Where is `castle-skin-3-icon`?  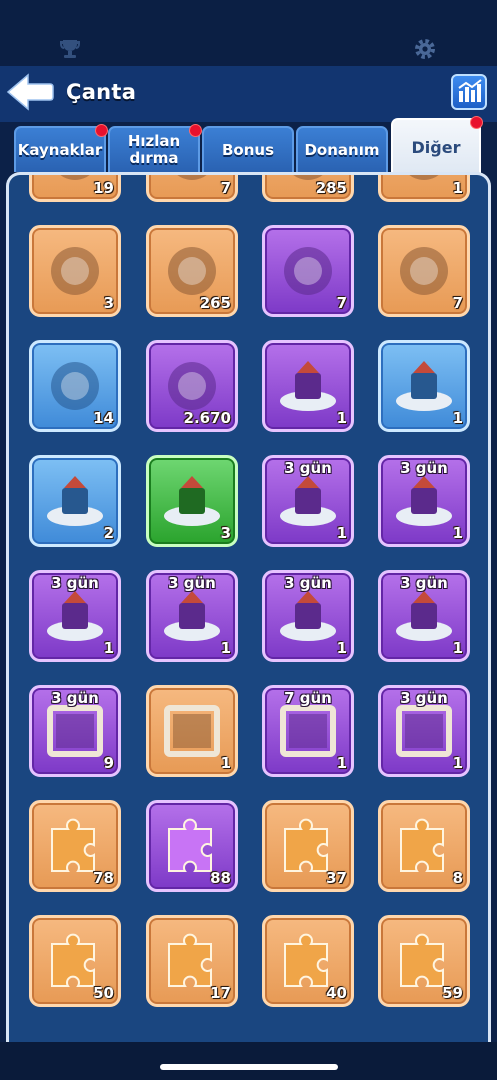 castle-skin-3-icon is located at coordinates (75, 616).